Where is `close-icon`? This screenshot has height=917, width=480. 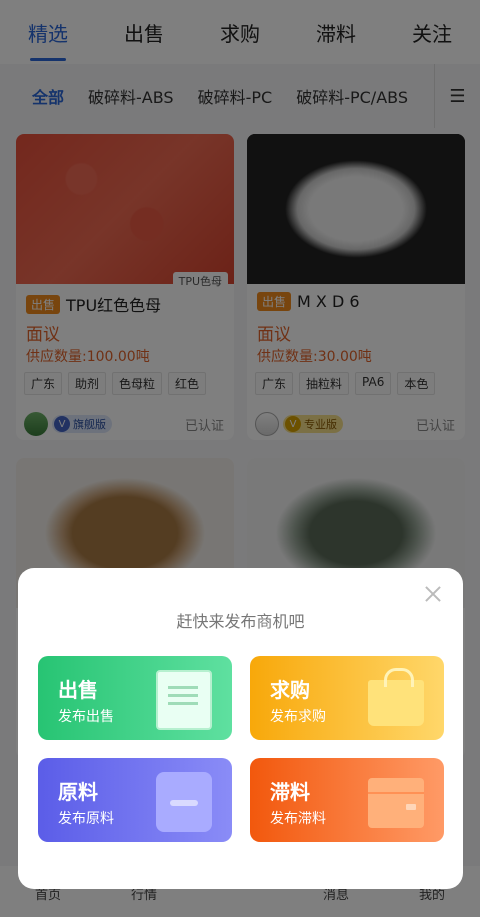
close-icon is located at coordinates (433, 594).